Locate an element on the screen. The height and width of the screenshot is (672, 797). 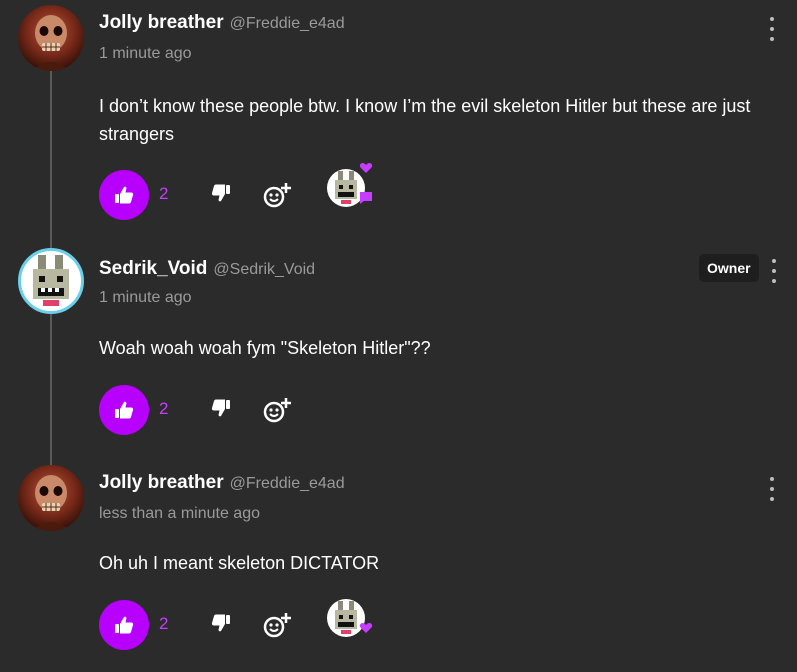
chat-bubble-icon is located at coordinates (366, 198).